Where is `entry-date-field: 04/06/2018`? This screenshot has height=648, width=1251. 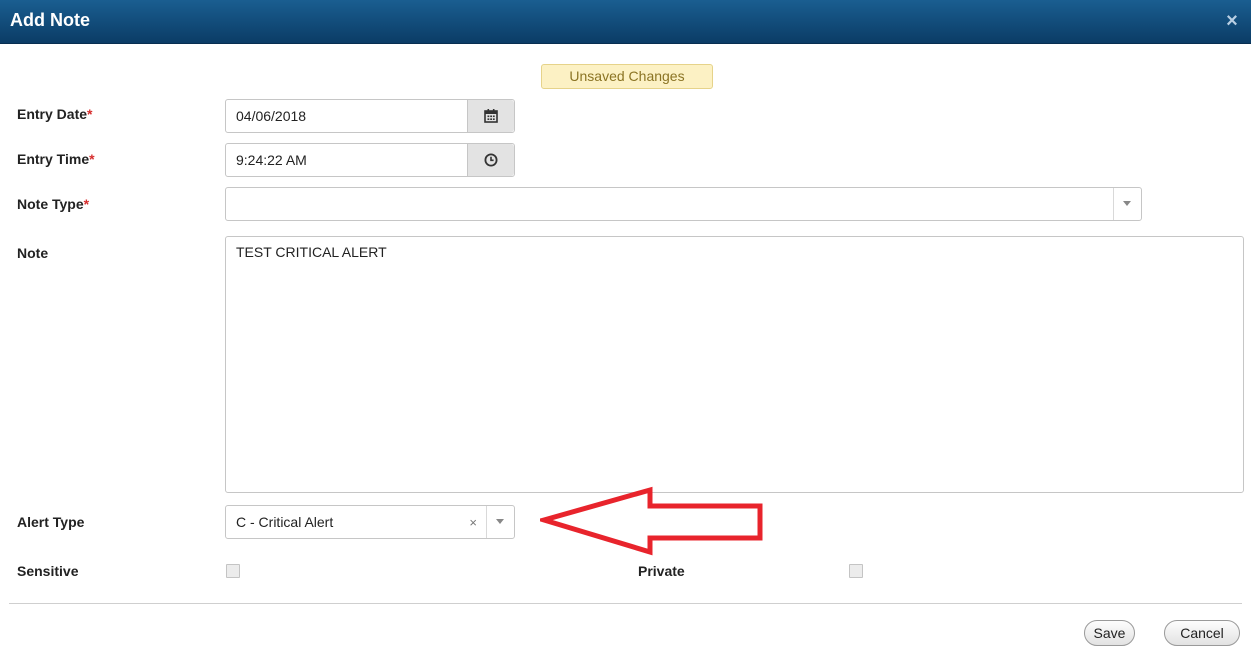 entry-date-field: 04/06/2018 is located at coordinates (370, 116).